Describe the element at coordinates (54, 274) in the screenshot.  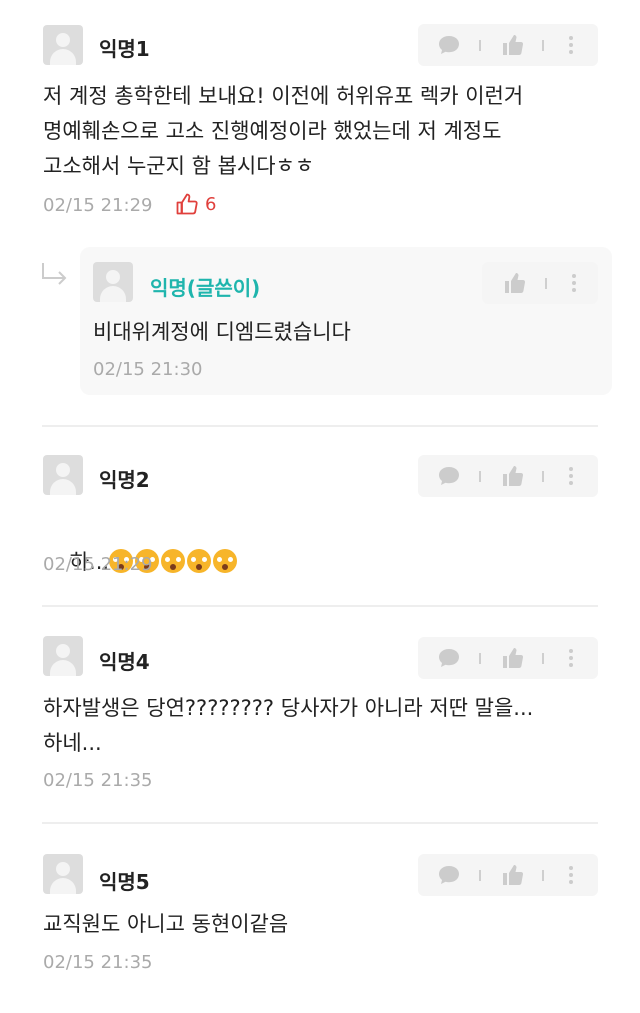
I see `reply-arrow-icon` at that location.